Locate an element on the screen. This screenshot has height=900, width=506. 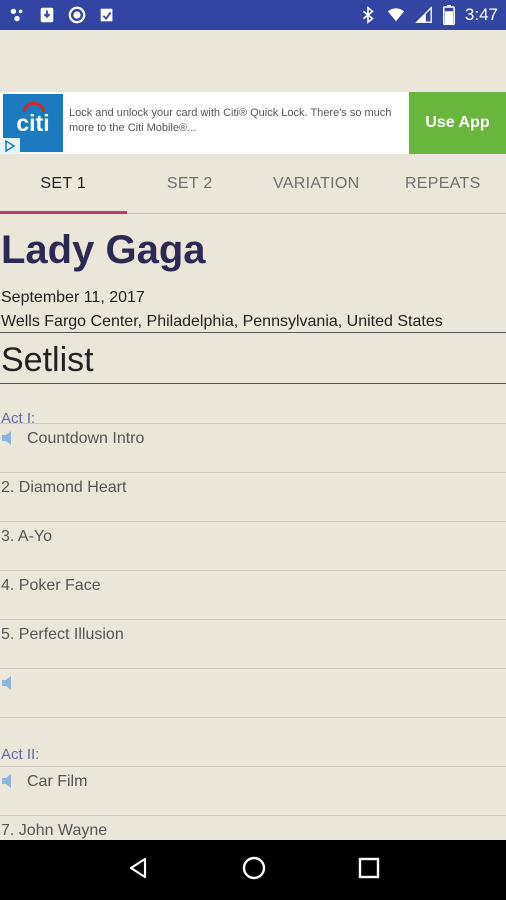
setlist-heading: Setlist is located at coordinates (47, 360).